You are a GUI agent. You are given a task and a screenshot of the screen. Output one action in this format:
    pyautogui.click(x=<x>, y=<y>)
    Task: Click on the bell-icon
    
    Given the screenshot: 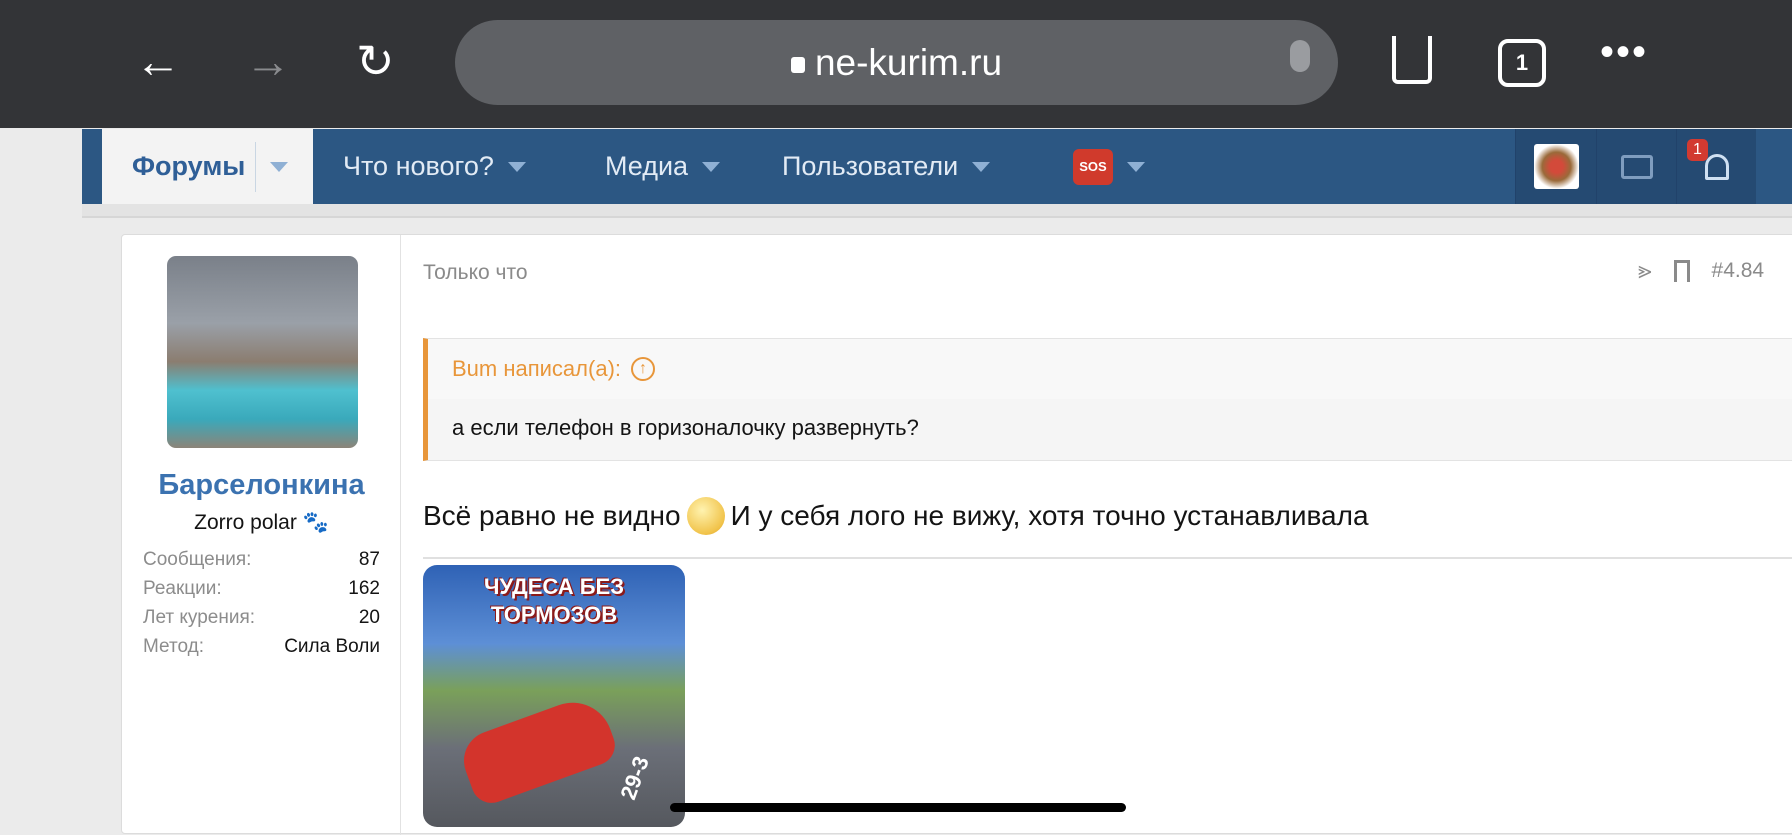 What is the action you would take?
    pyautogui.click(x=1716, y=166)
    